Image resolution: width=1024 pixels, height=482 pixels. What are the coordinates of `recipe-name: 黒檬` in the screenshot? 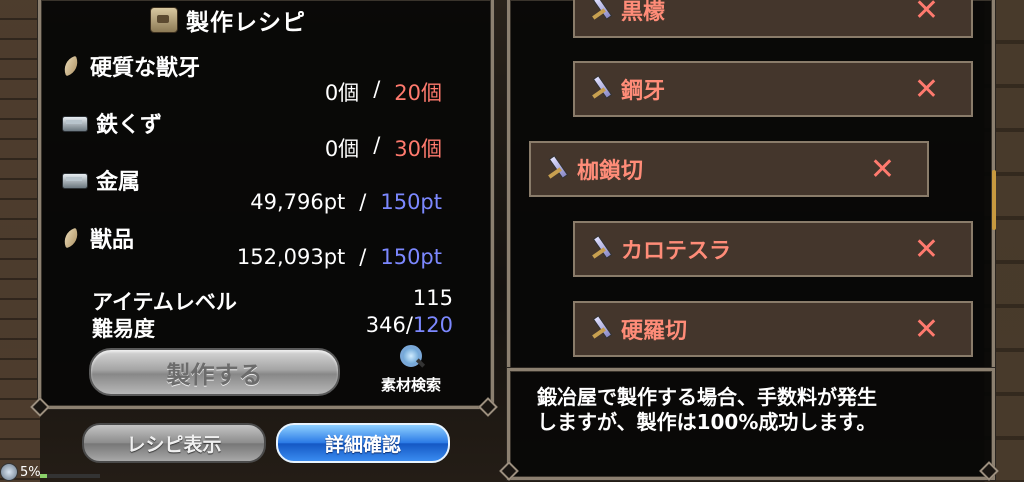 It's located at (643, 12).